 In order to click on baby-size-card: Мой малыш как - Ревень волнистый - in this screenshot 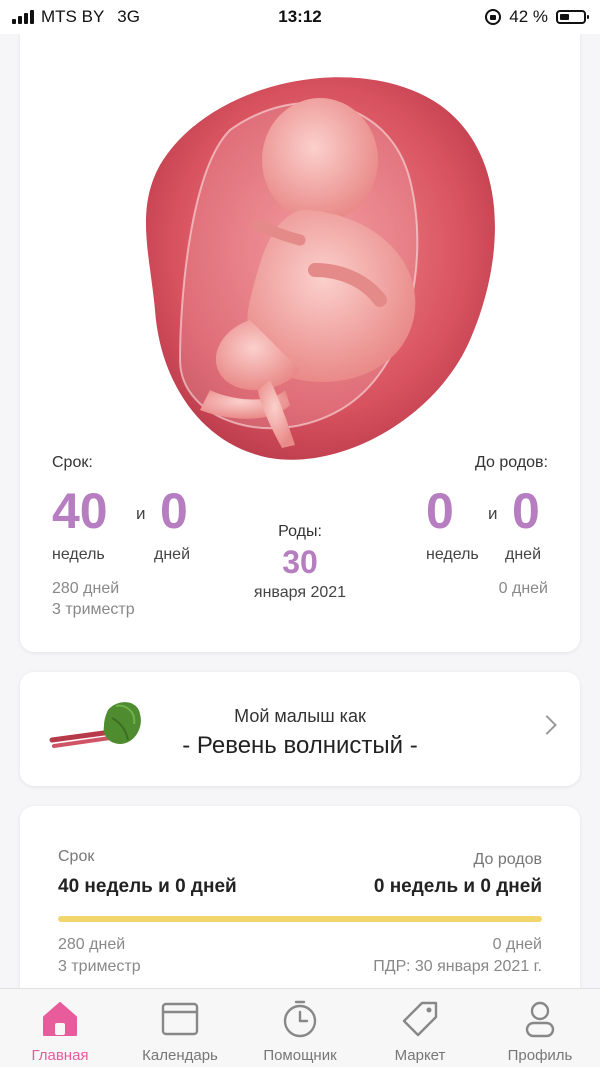, I will do `click(300, 729)`.